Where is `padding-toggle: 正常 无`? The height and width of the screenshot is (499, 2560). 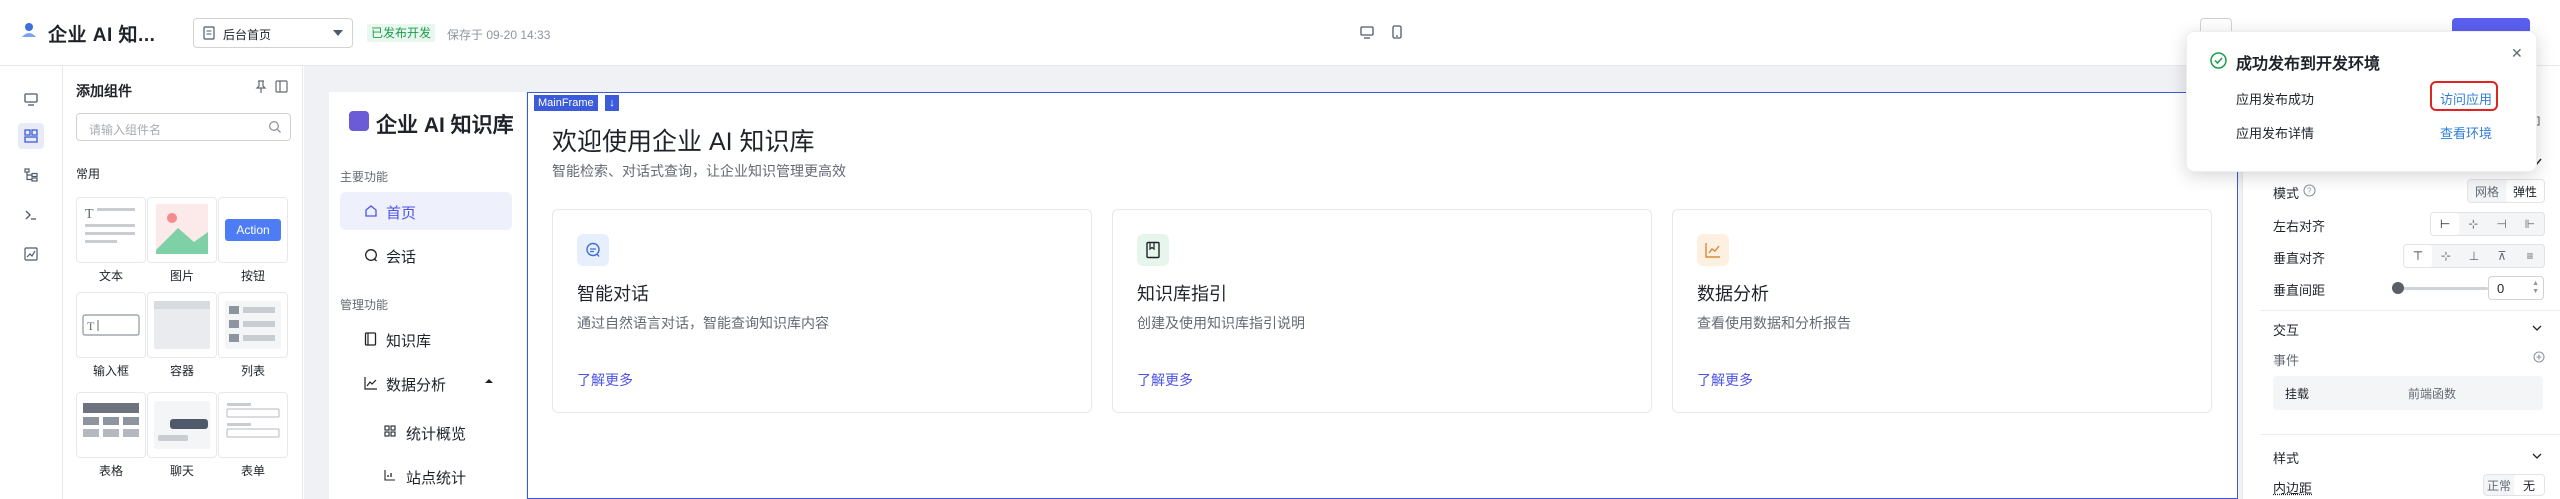
padding-toggle: 正常 无 is located at coordinates (2514, 485).